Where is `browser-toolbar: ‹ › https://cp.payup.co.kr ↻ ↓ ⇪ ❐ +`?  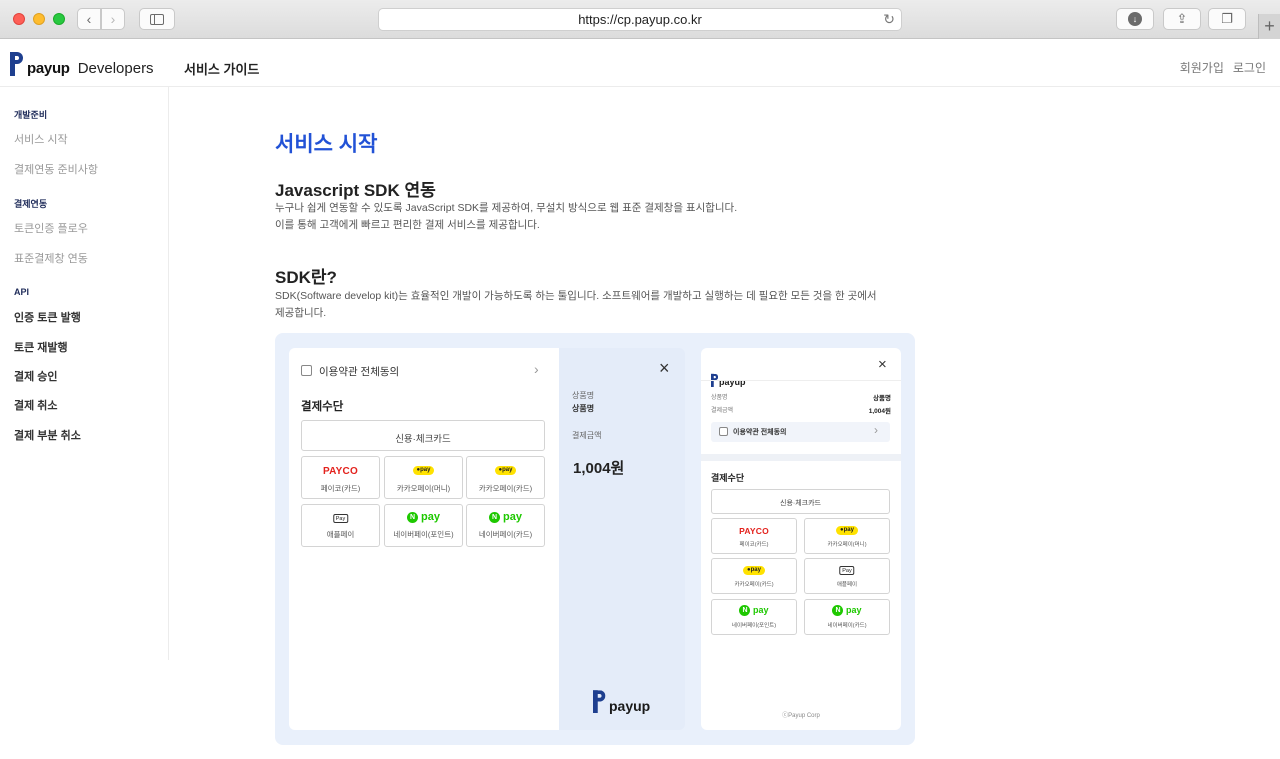
browser-toolbar: ‹ › https://cp.payup.co.kr ↻ ↓ ⇪ ❐ + is located at coordinates (640, 19).